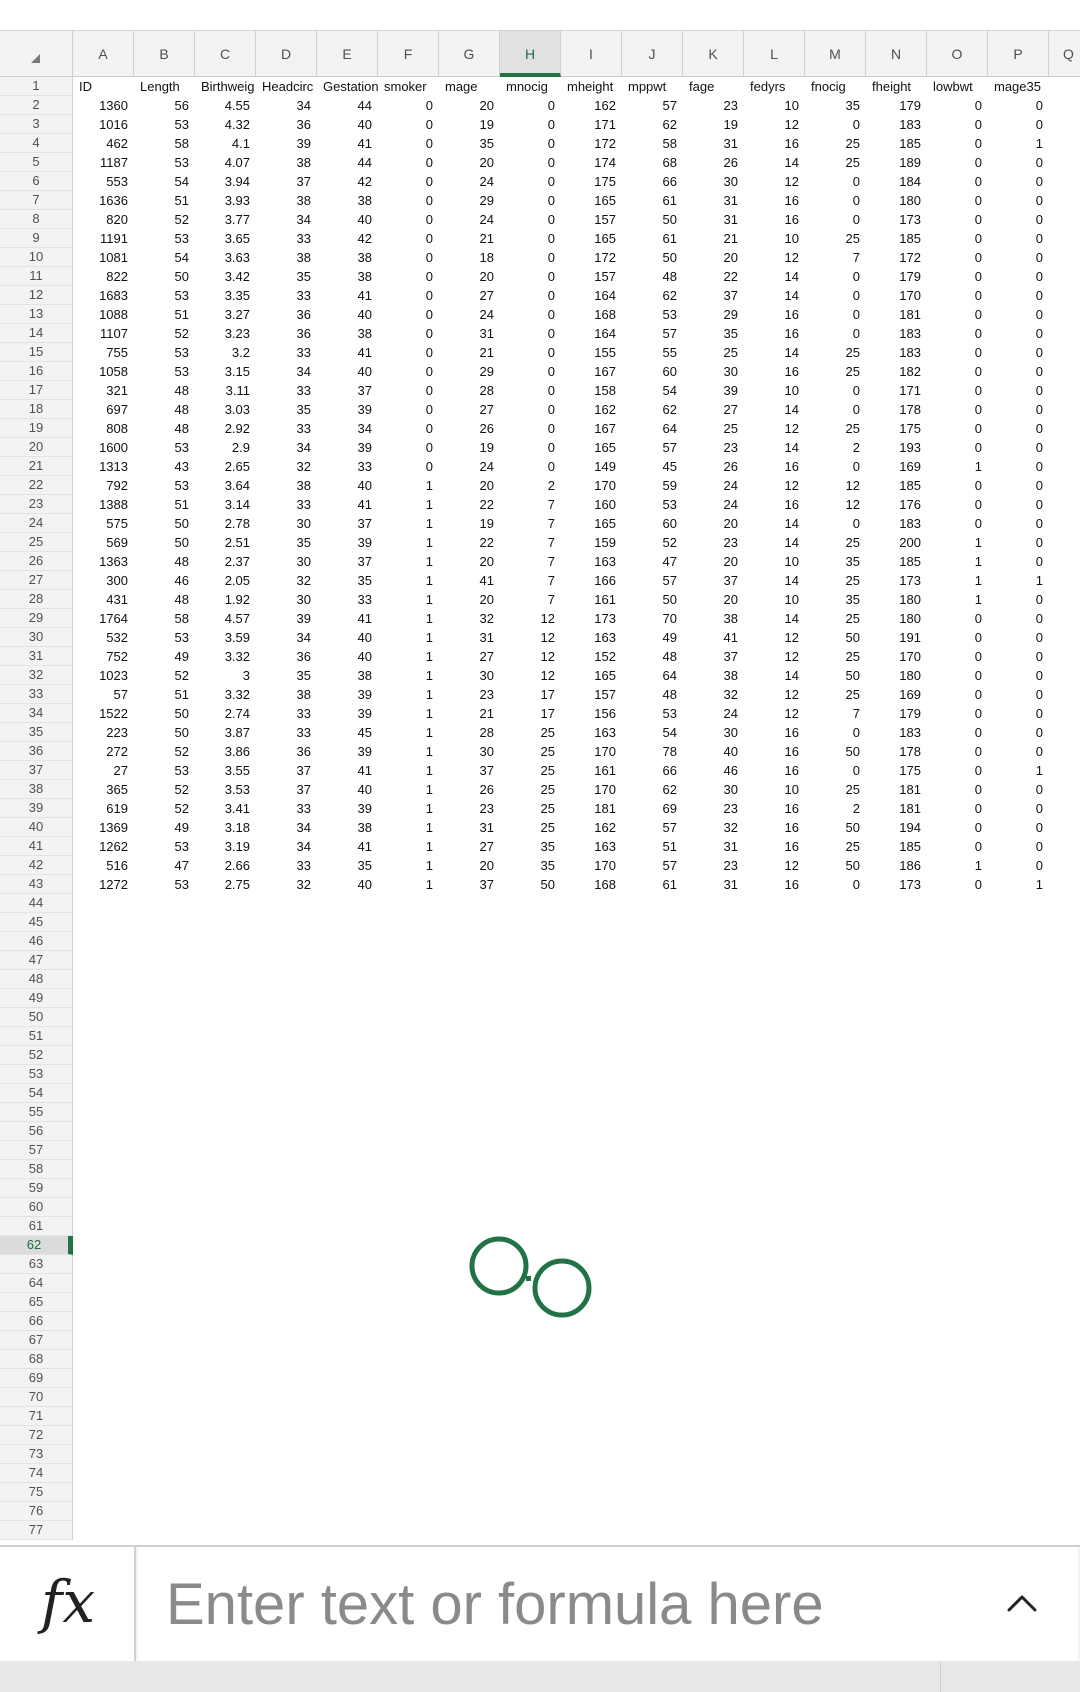 The width and height of the screenshot is (1080, 1692). Describe the element at coordinates (347, 770) in the screenshot. I see `cell-e37: 41` at that location.